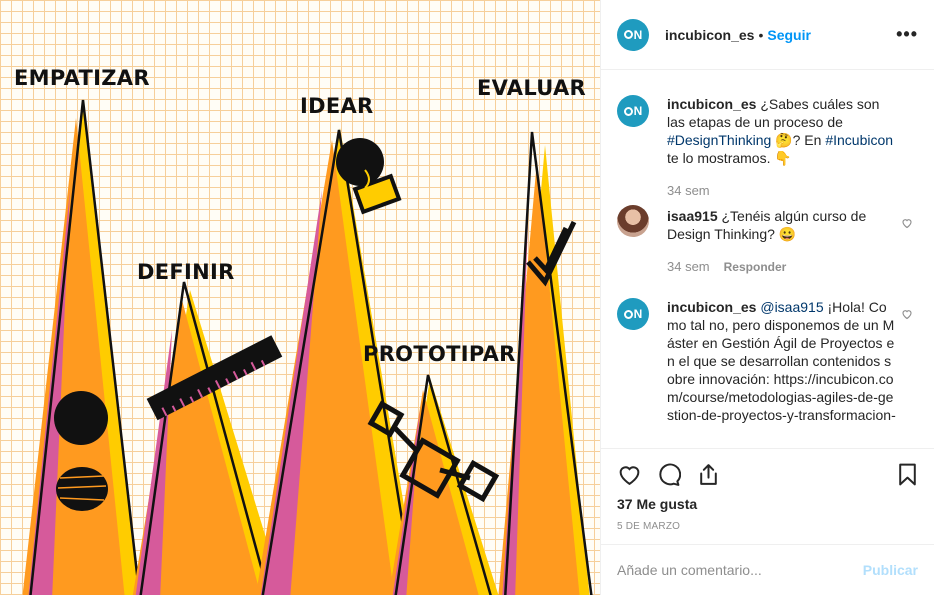  What do you see at coordinates (755, 267) in the screenshot?
I see `reply-button: Responder` at bounding box center [755, 267].